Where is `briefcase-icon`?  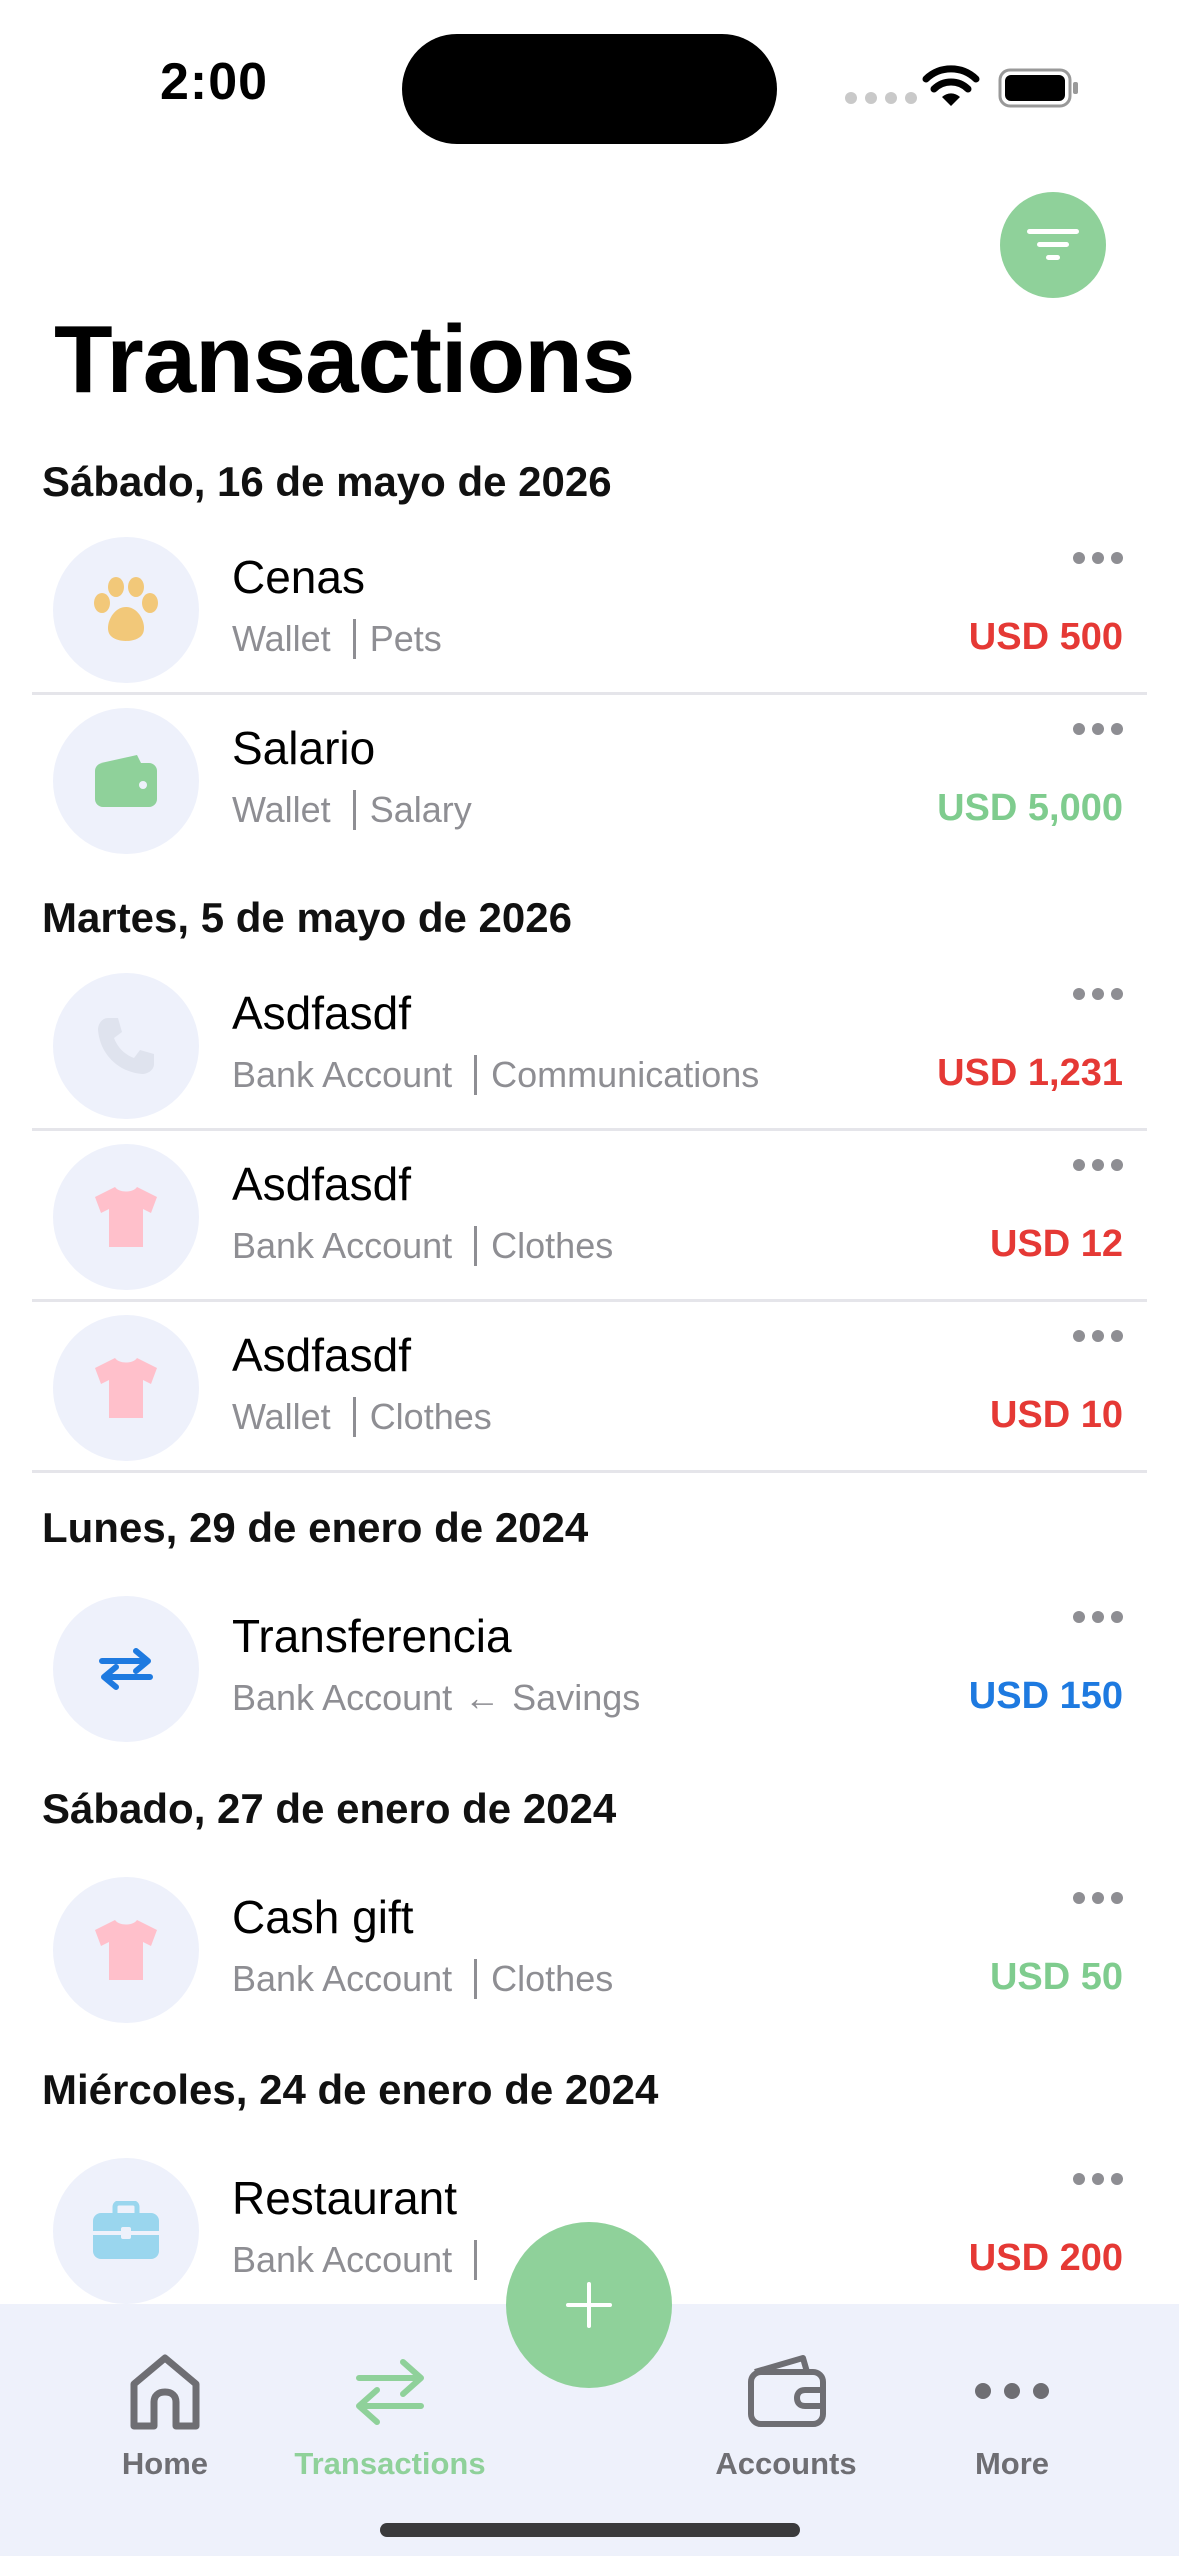
briefcase-icon is located at coordinates (126, 2230).